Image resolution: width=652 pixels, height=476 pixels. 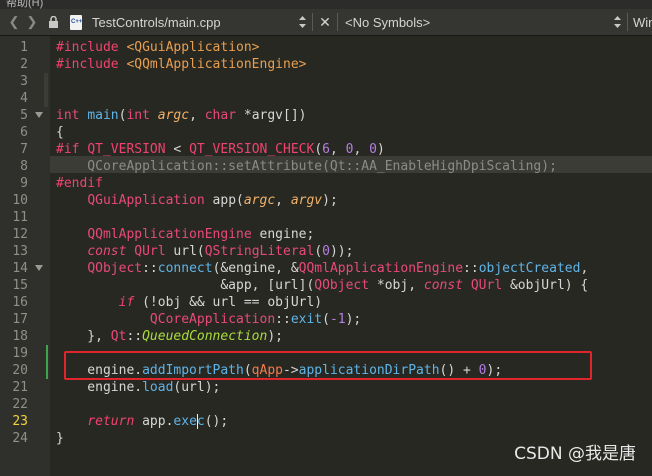 What do you see at coordinates (204, 251) in the screenshot?
I see `code-line: const QUrl url(QStringLiteral(0));` at bounding box center [204, 251].